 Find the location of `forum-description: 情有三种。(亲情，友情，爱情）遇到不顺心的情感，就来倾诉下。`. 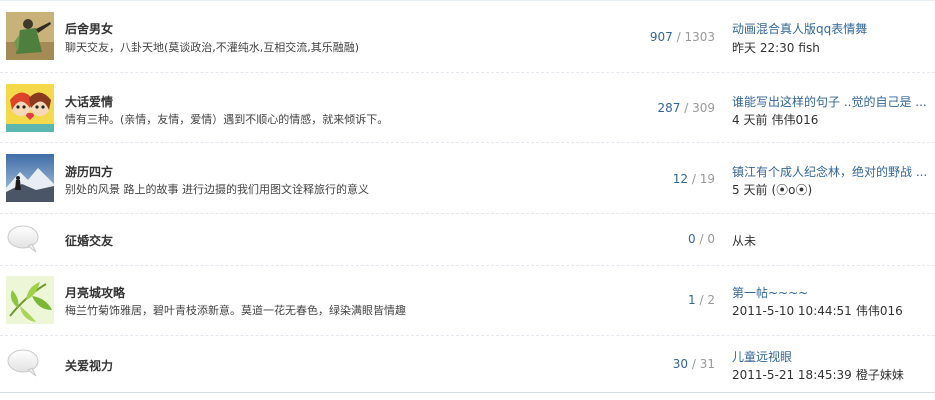

forum-description: 情有三种。(亲情，友情，爱情）遇到不顺心的情感，就来倾诉下。 is located at coordinates (227, 119).